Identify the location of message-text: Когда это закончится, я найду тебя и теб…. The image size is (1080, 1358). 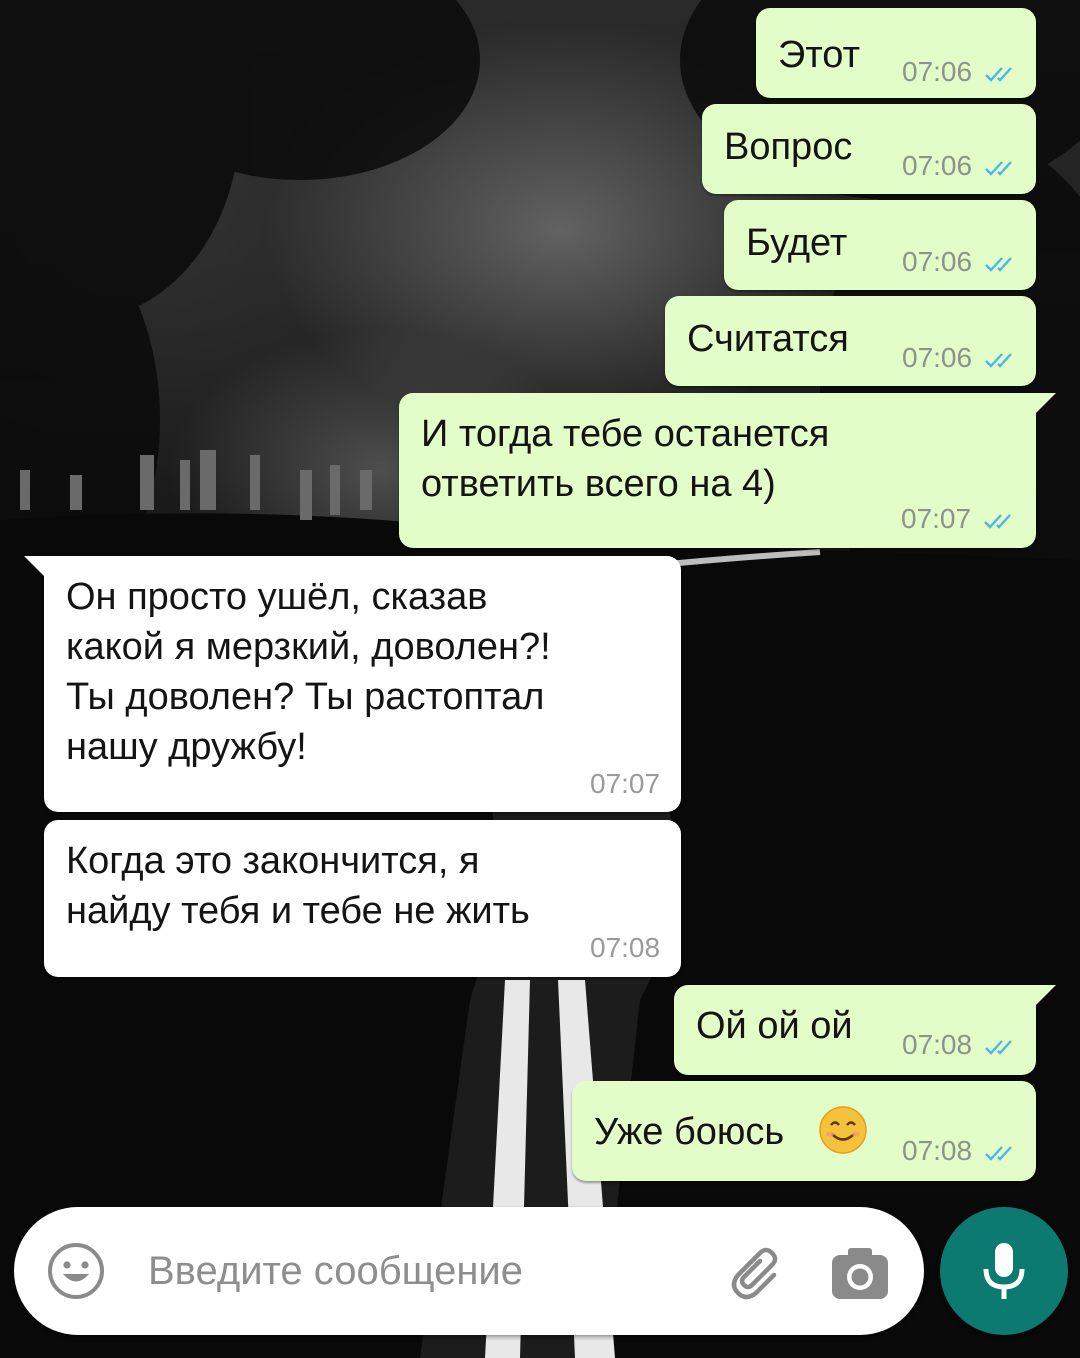
(298, 886).